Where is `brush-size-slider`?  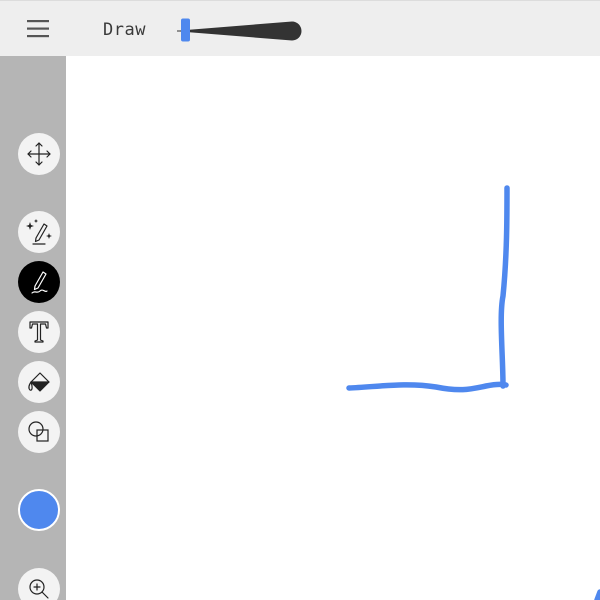
brush-size-slider is located at coordinates (241, 31).